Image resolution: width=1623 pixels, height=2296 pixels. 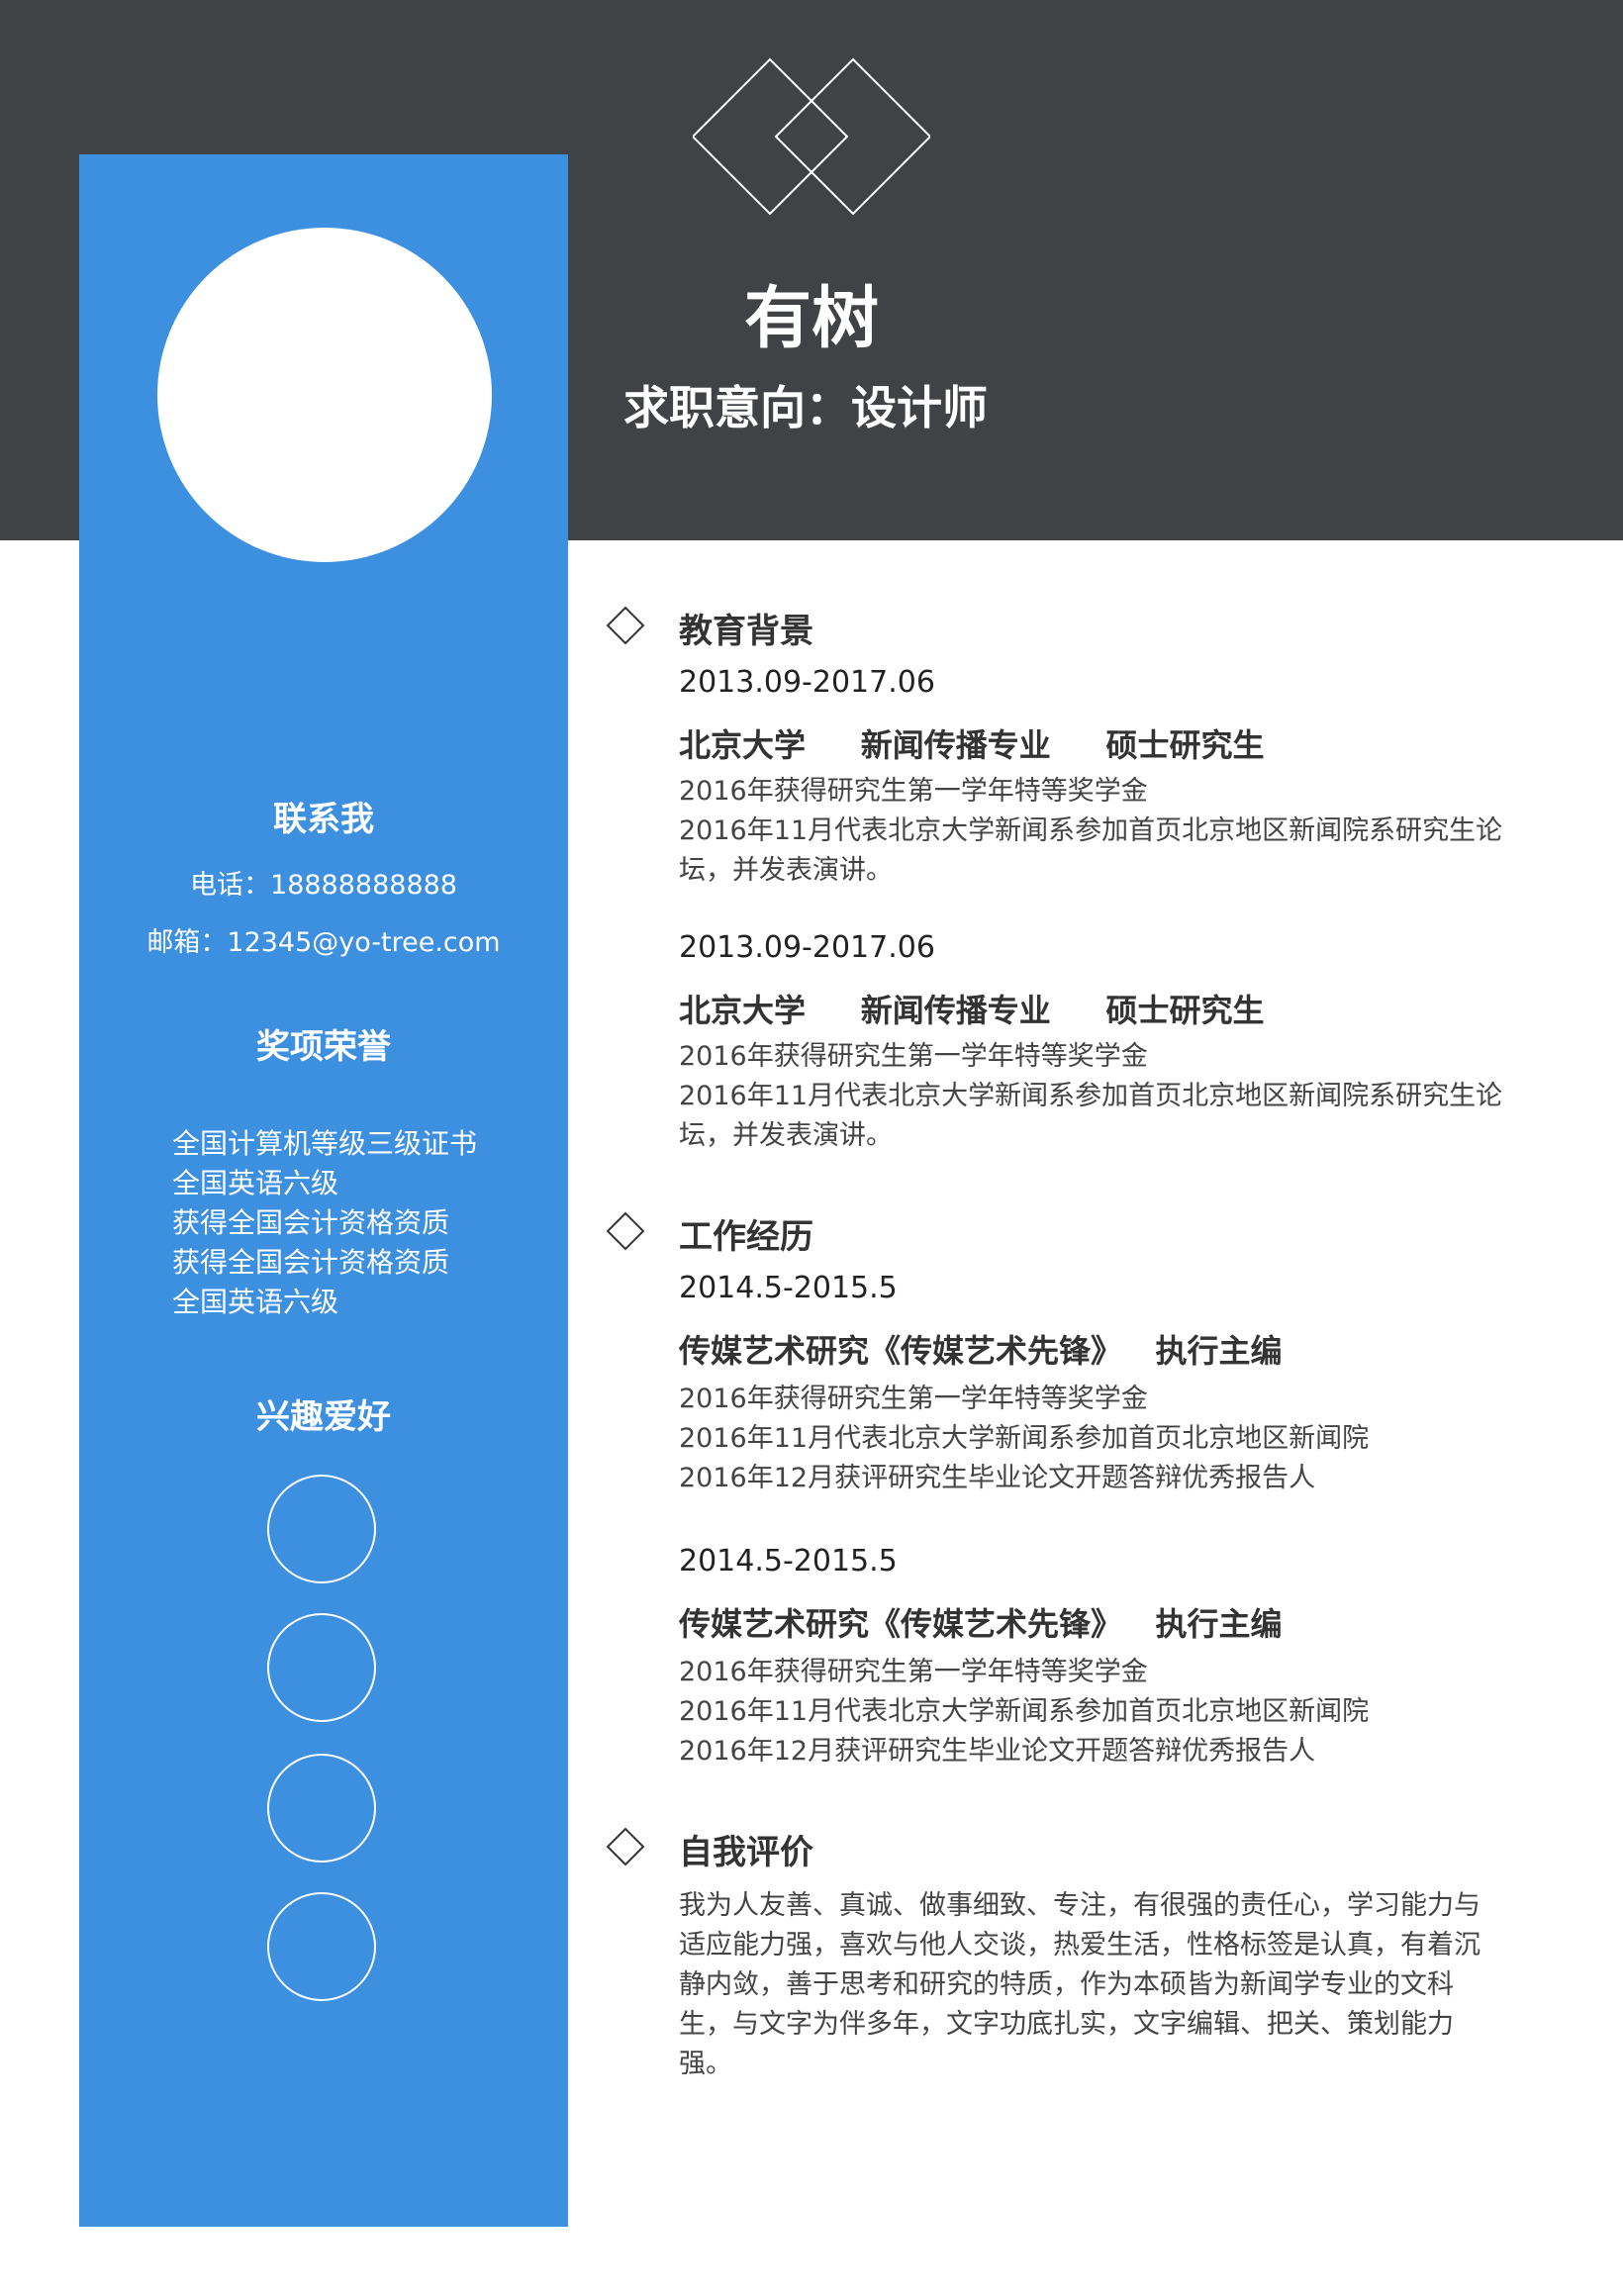 I want to click on contact-phone: 电话：18888888888, so click(x=323, y=885).